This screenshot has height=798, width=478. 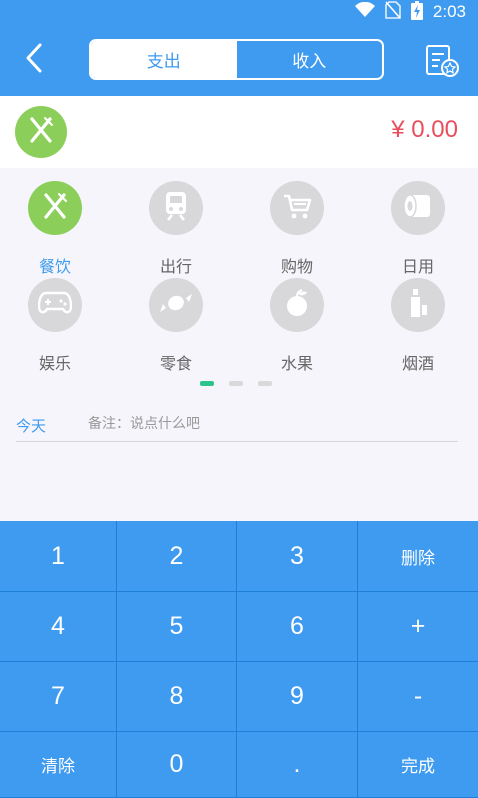 I want to click on category-shopping: 购物, so click(x=297, y=229).